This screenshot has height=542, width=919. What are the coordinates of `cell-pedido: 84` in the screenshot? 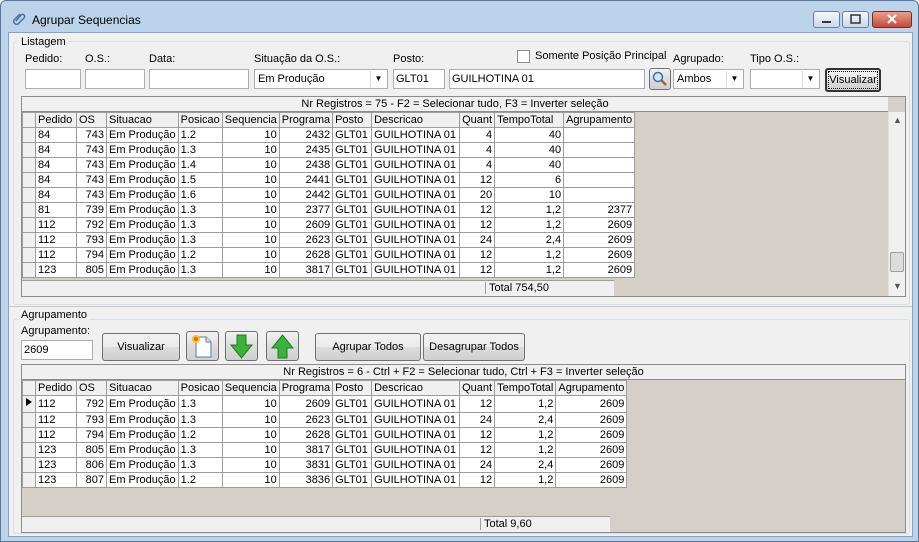 It's located at (56, 135).